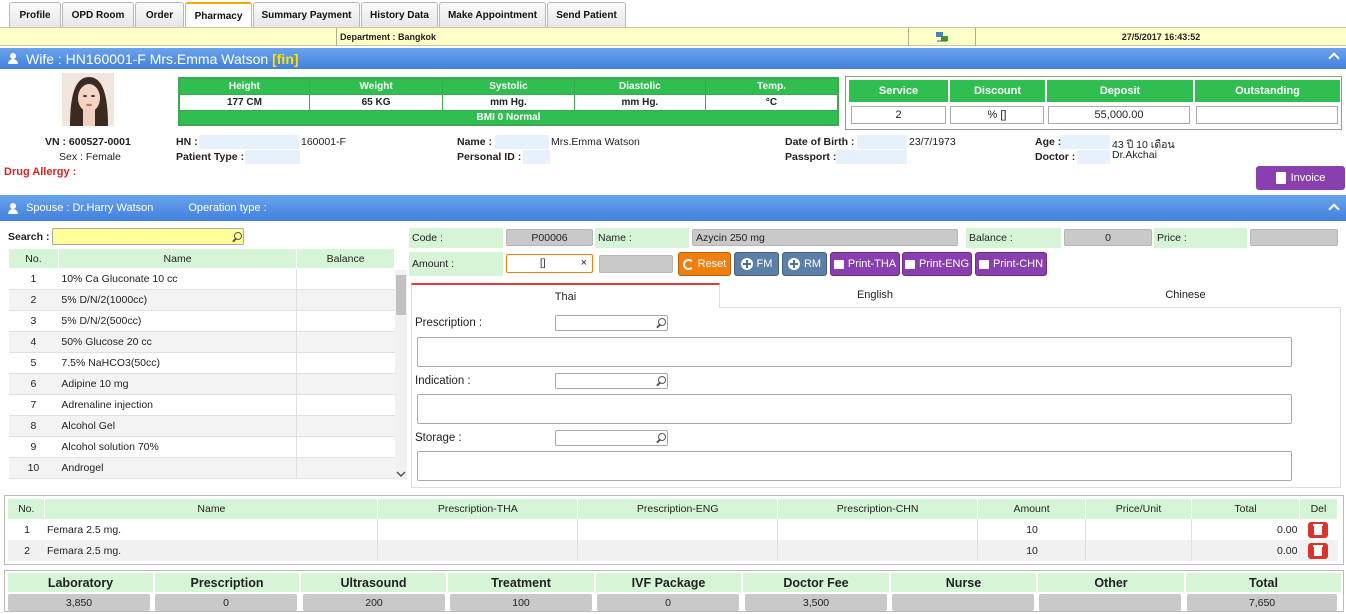 Image resolution: width=1346 pixels, height=614 pixels. Describe the element at coordinates (1011, 264) in the screenshot. I see `print-chn-button: Print-CHN` at that location.